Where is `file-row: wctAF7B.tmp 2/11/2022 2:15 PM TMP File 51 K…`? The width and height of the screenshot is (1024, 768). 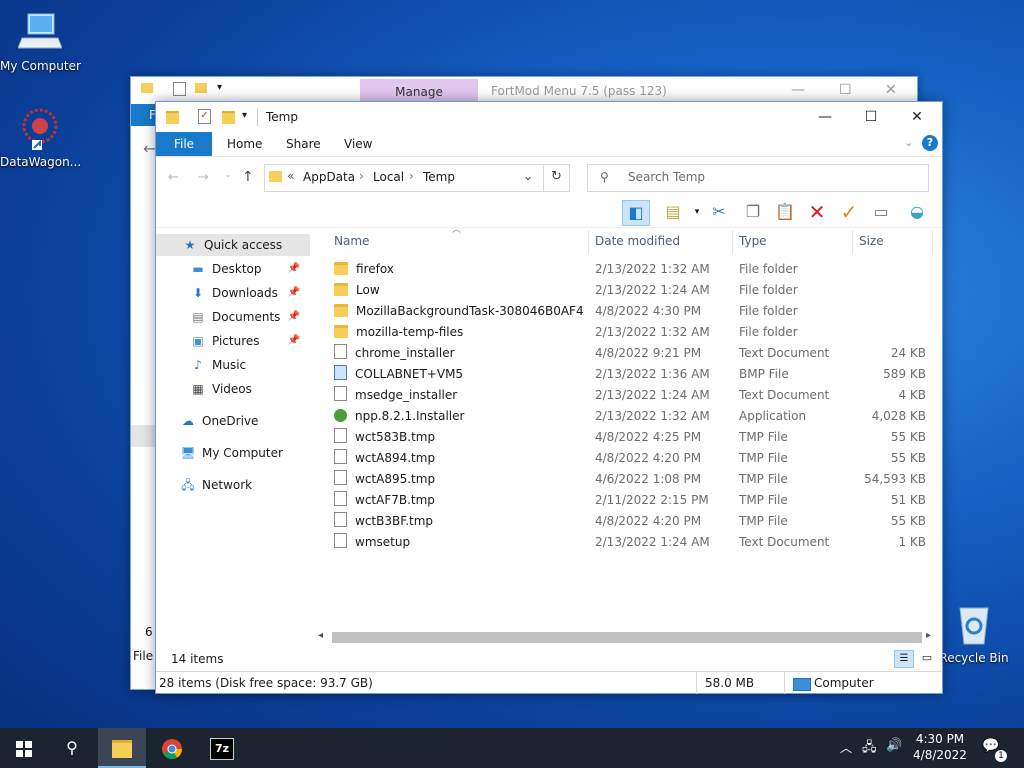
file-row: wctAF7B.tmp 2/11/2022 2:15 PM TMP File 51 K… is located at coordinates (629, 500).